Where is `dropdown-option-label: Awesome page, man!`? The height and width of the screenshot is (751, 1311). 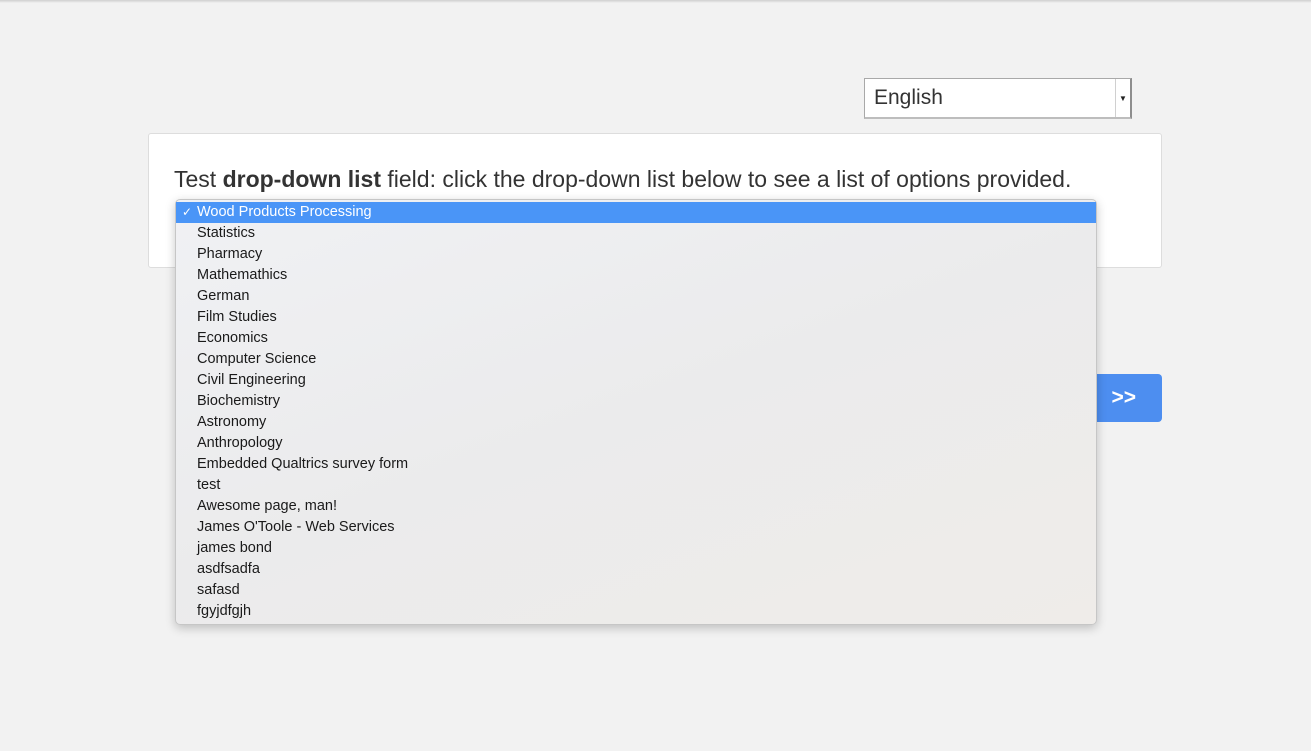 dropdown-option-label: Awesome page, man! is located at coordinates (267, 506).